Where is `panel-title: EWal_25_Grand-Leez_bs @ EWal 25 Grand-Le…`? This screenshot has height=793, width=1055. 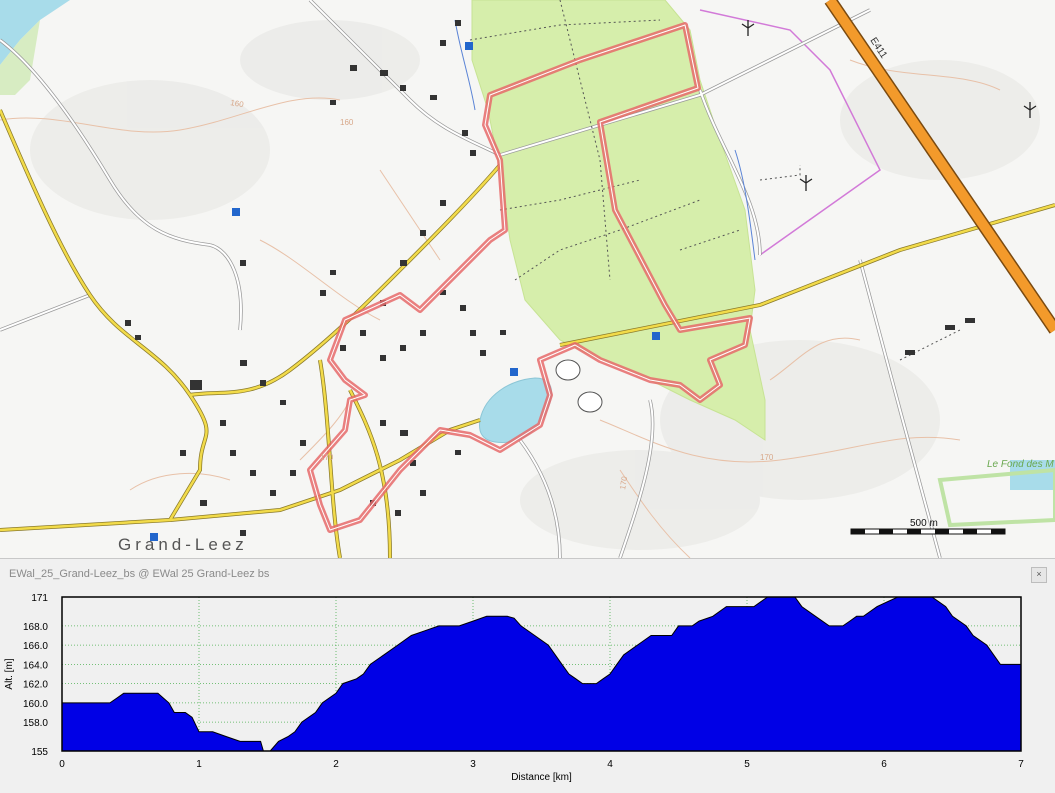 panel-title: EWal_25_Grand-Leez_bs @ EWal 25 Grand-Le… is located at coordinates (139, 574).